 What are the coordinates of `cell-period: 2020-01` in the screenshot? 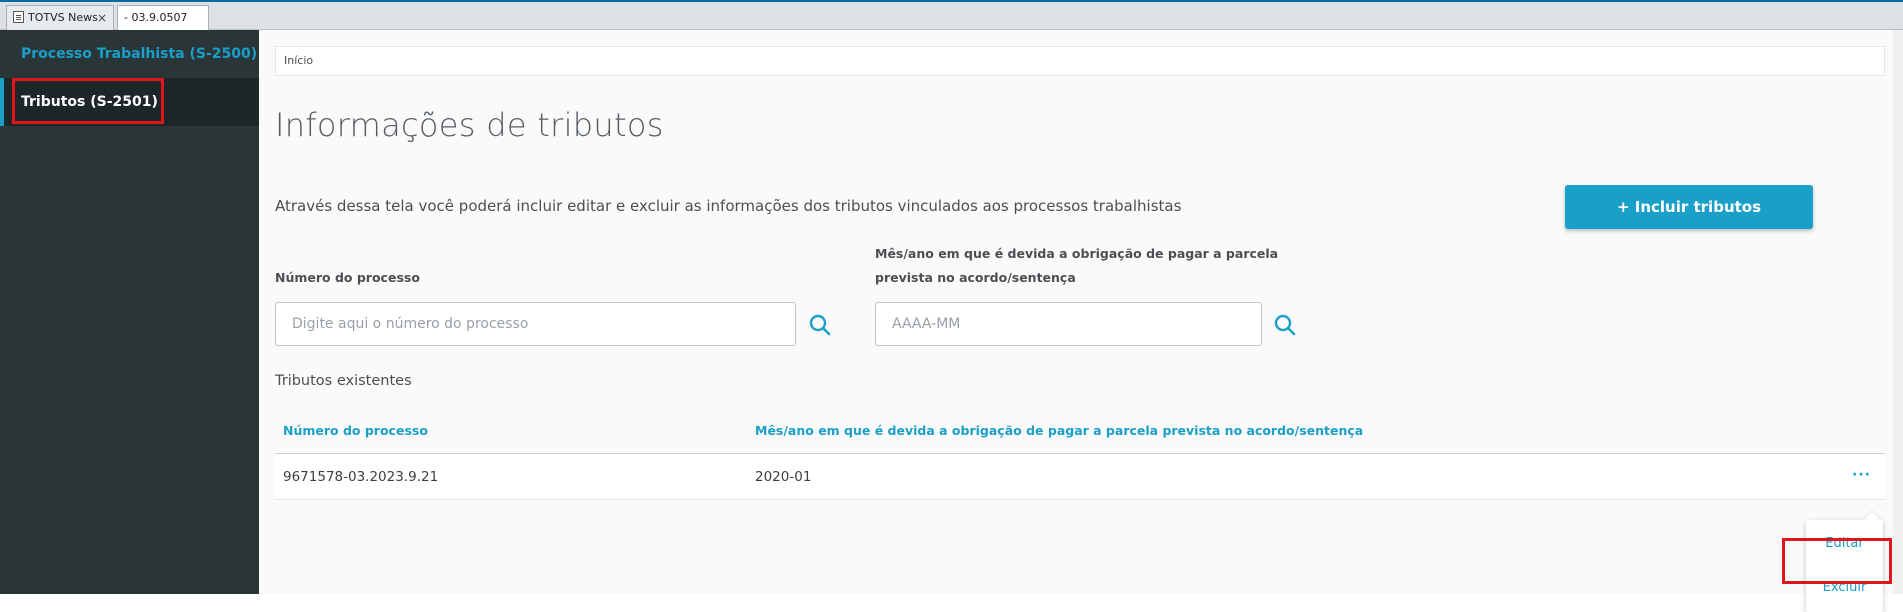 It's located at (783, 477).